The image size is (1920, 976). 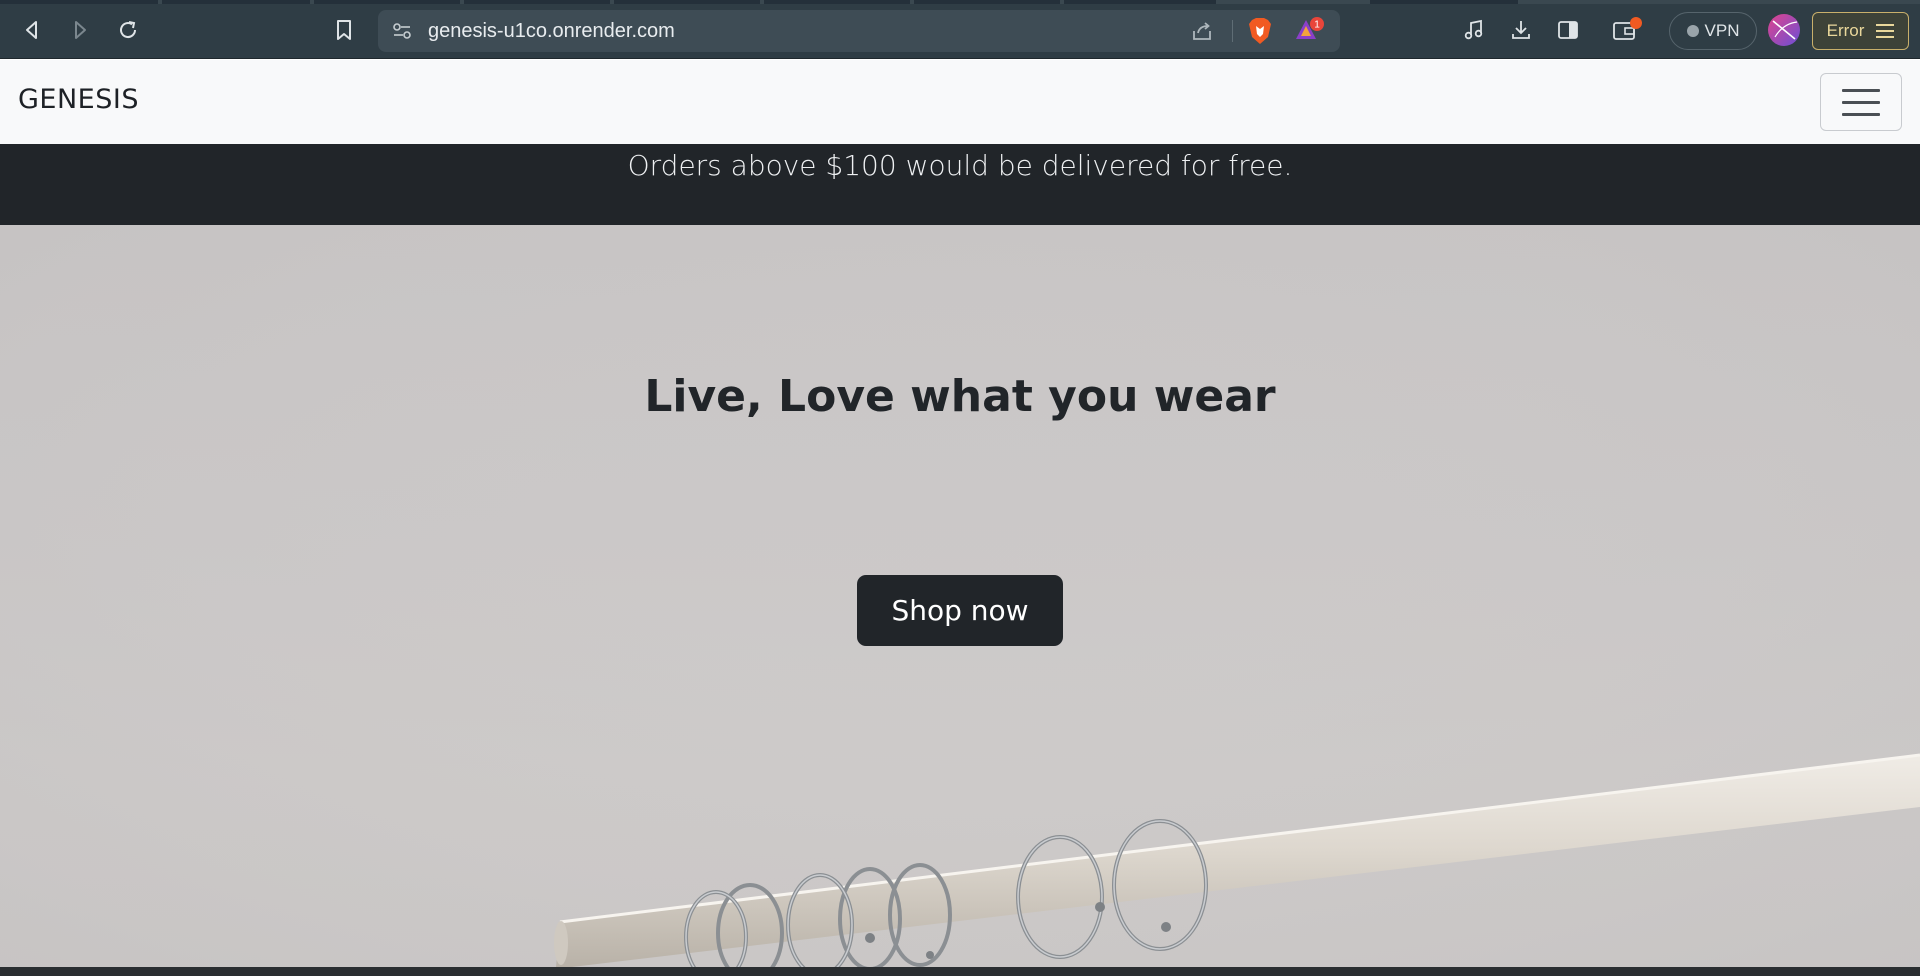 What do you see at coordinates (1722, 30) in the screenshot?
I see `vpn-label: VPN` at bounding box center [1722, 30].